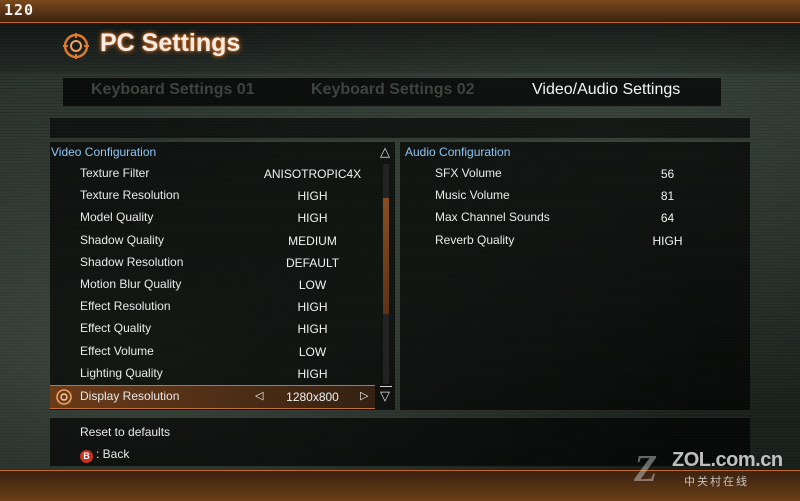 This screenshot has width=800, height=501. What do you see at coordinates (19, 10) in the screenshot?
I see `fps-counter: 120` at bounding box center [19, 10].